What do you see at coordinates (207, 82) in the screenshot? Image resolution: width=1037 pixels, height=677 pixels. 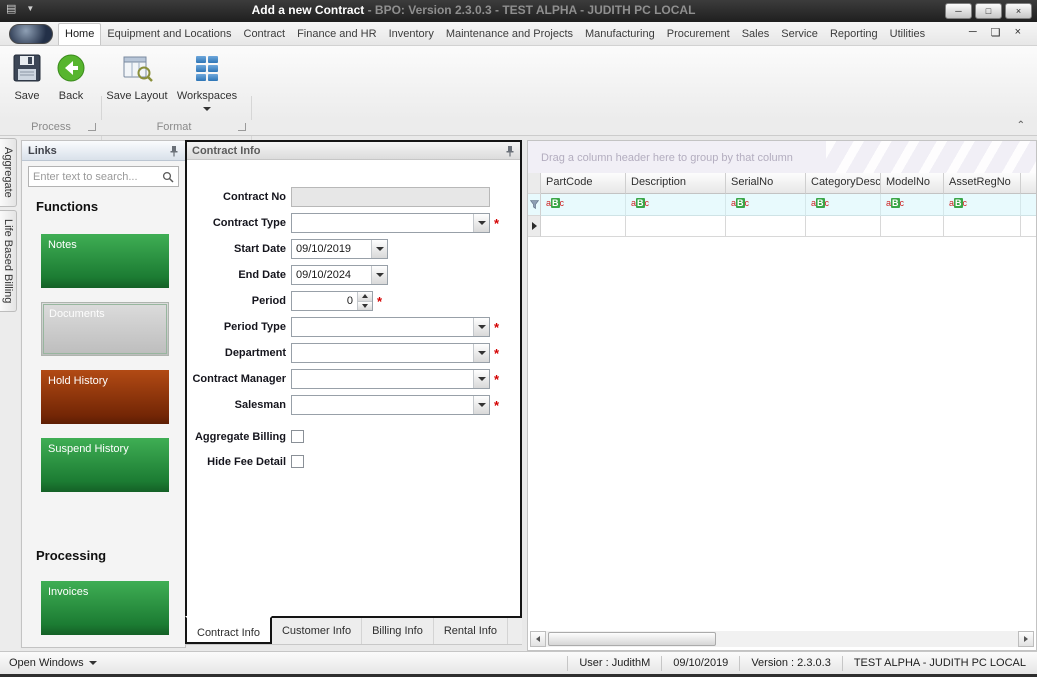 I see `workspaces-button: Workspaces` at bounding box center [207, 82].